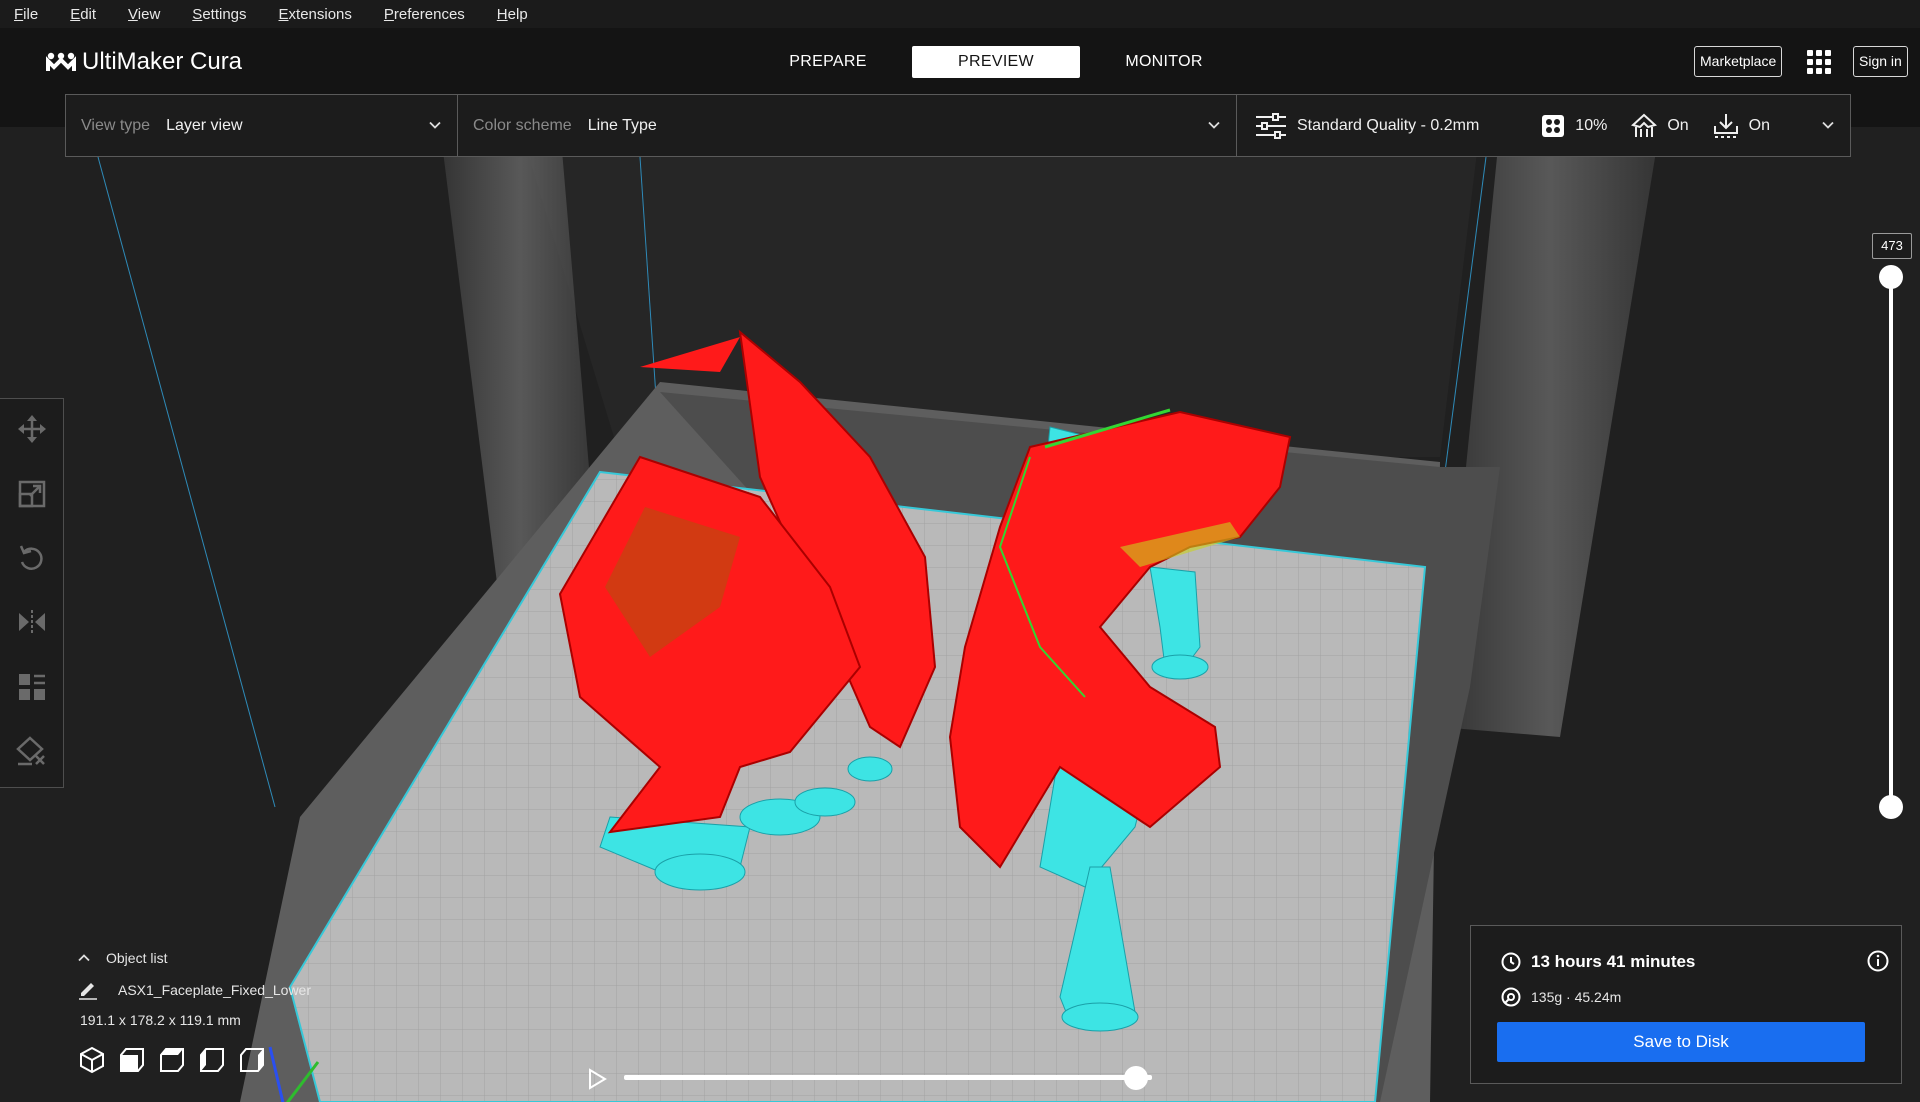  What do you see at coordinates (1574, 126) in the screenshot?
I see `infill-setting: 10%` at bounding box center [1574, 126].